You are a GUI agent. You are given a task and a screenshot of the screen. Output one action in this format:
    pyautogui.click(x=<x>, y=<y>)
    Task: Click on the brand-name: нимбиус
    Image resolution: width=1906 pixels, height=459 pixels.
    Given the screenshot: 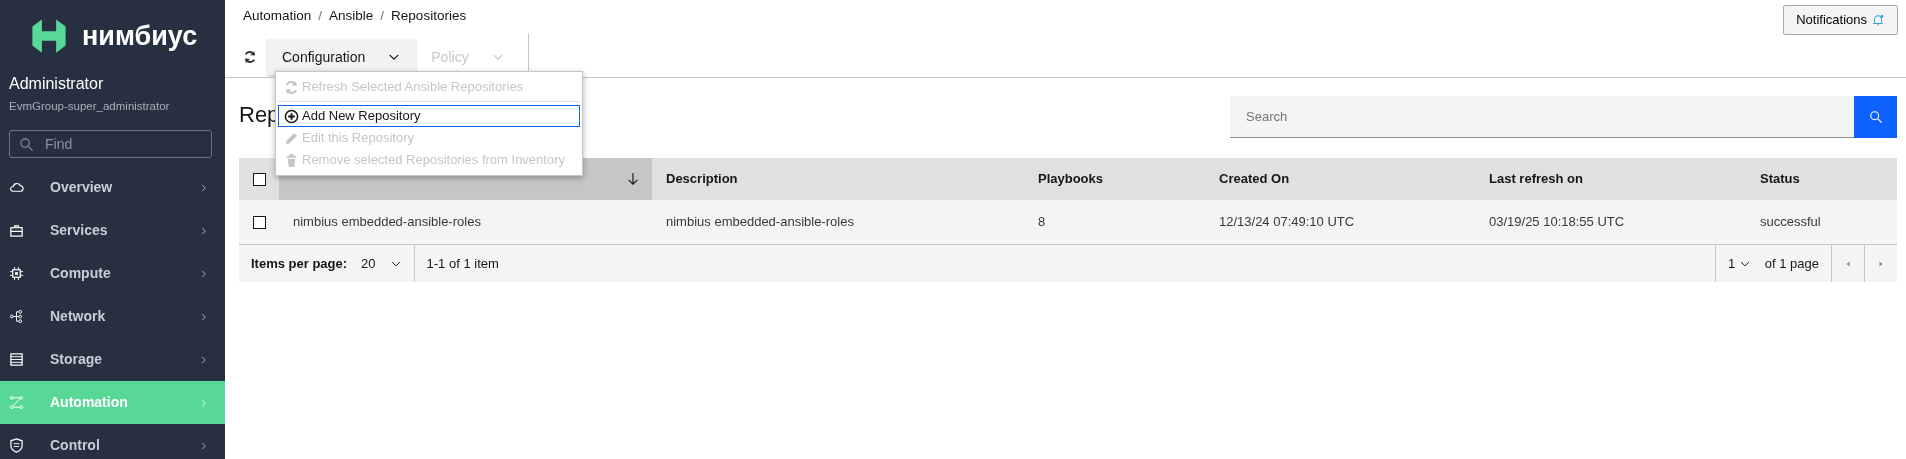 What is the action you would take?
    pyautogui.click(x=140, y=36)
    